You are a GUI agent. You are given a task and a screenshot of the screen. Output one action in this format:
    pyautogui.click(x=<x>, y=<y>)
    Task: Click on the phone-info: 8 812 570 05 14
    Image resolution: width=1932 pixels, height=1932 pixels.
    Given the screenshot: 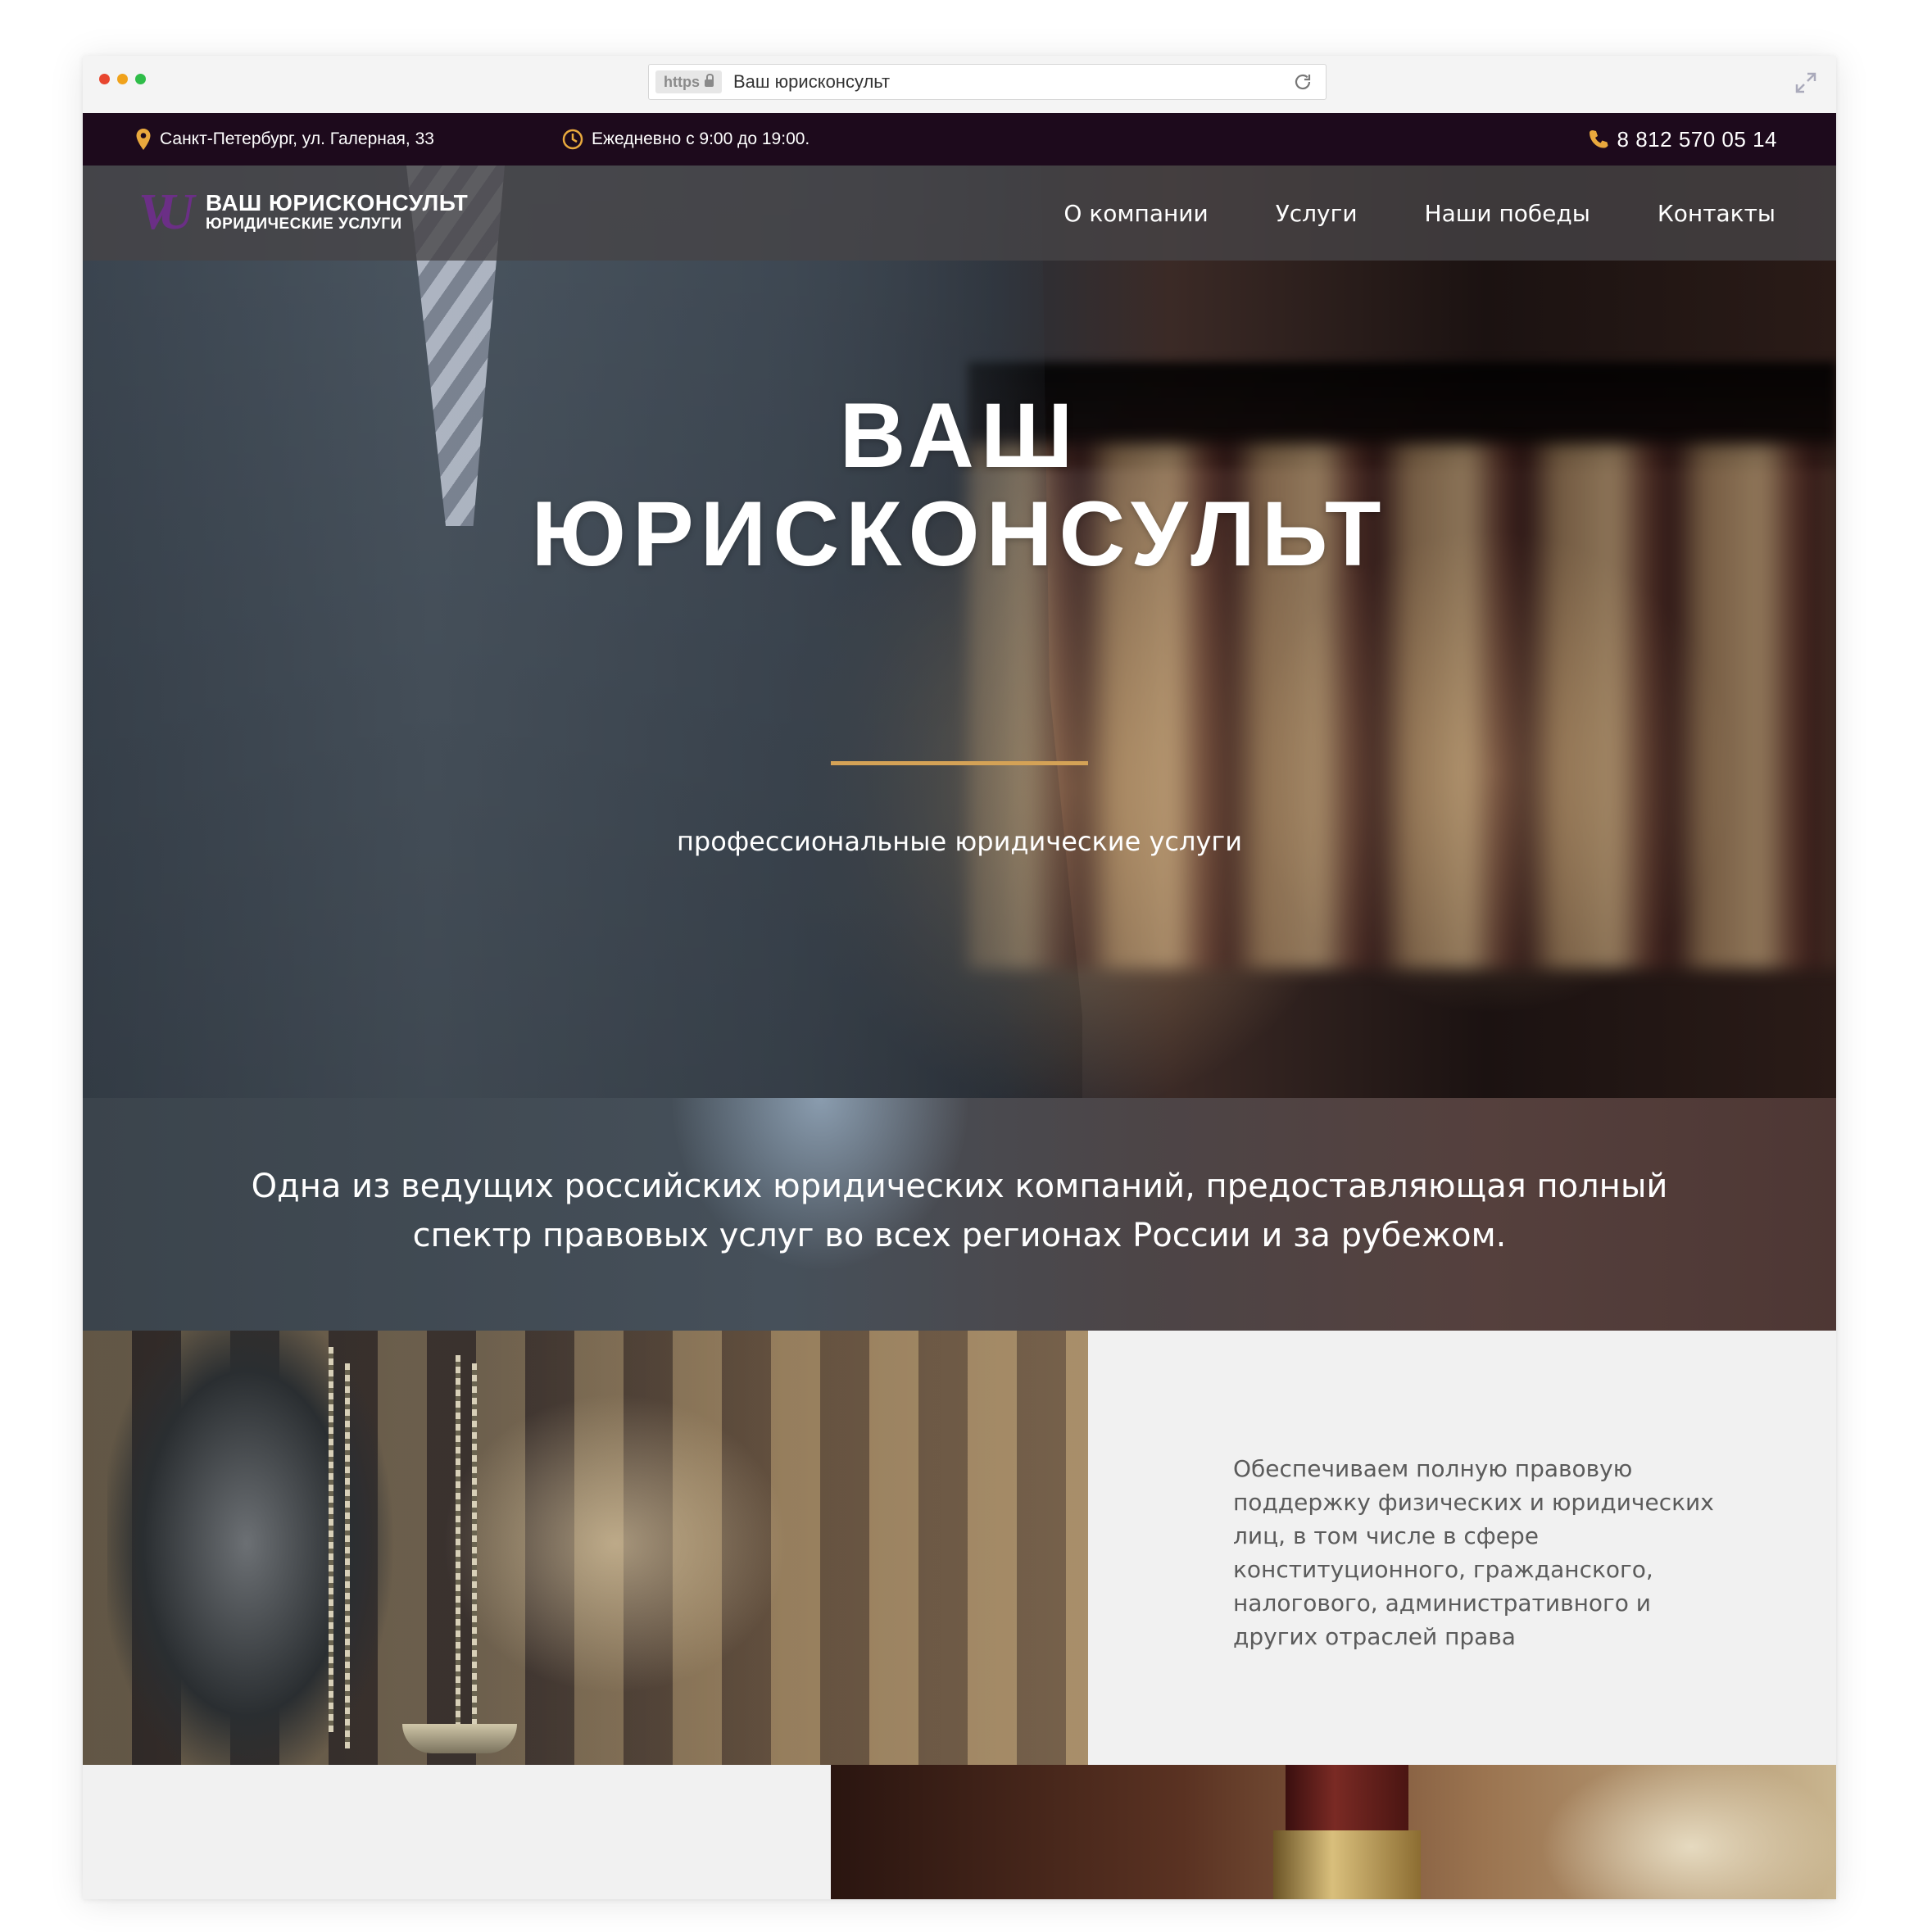 What is the action you would take?
    pyautogui.click(x=1683, y=139)
    